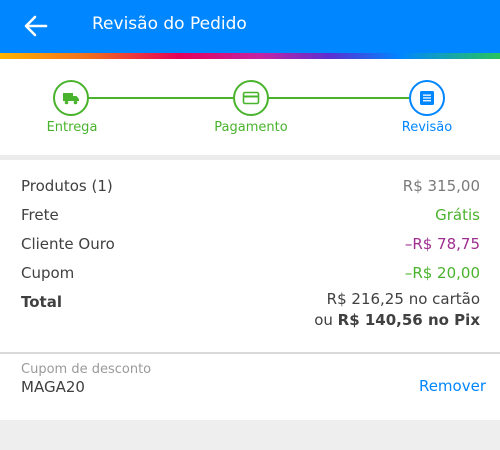 Image resolution: width=500 pixels, height=450 pixels. Describe the element at coordinates (441, 186) in the screenshot. I see `products-value: R$ 315,00` at that location.